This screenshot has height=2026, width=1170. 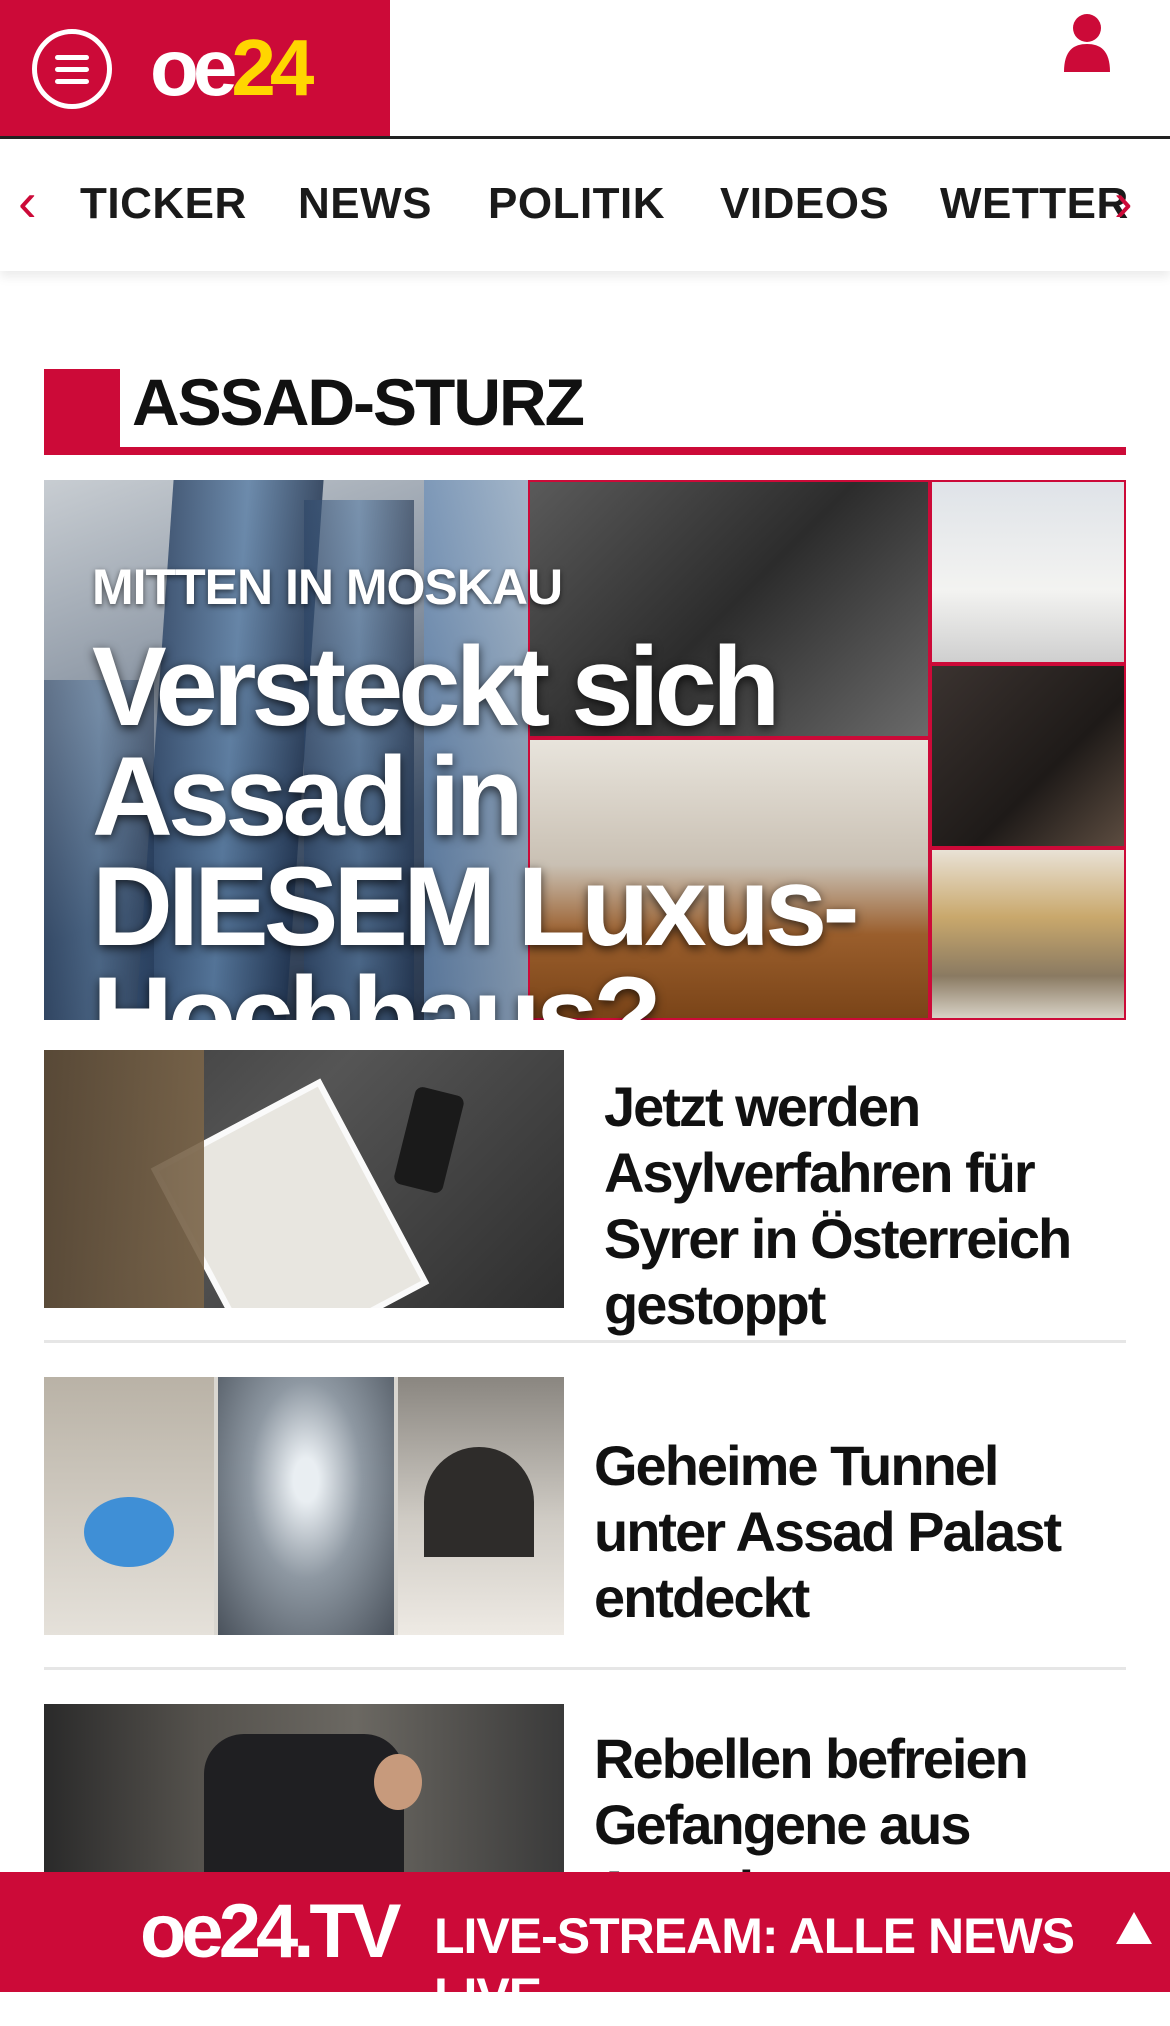 I want to click on nav-next-arrow-icon: ›, so click(x=1123, y=202).